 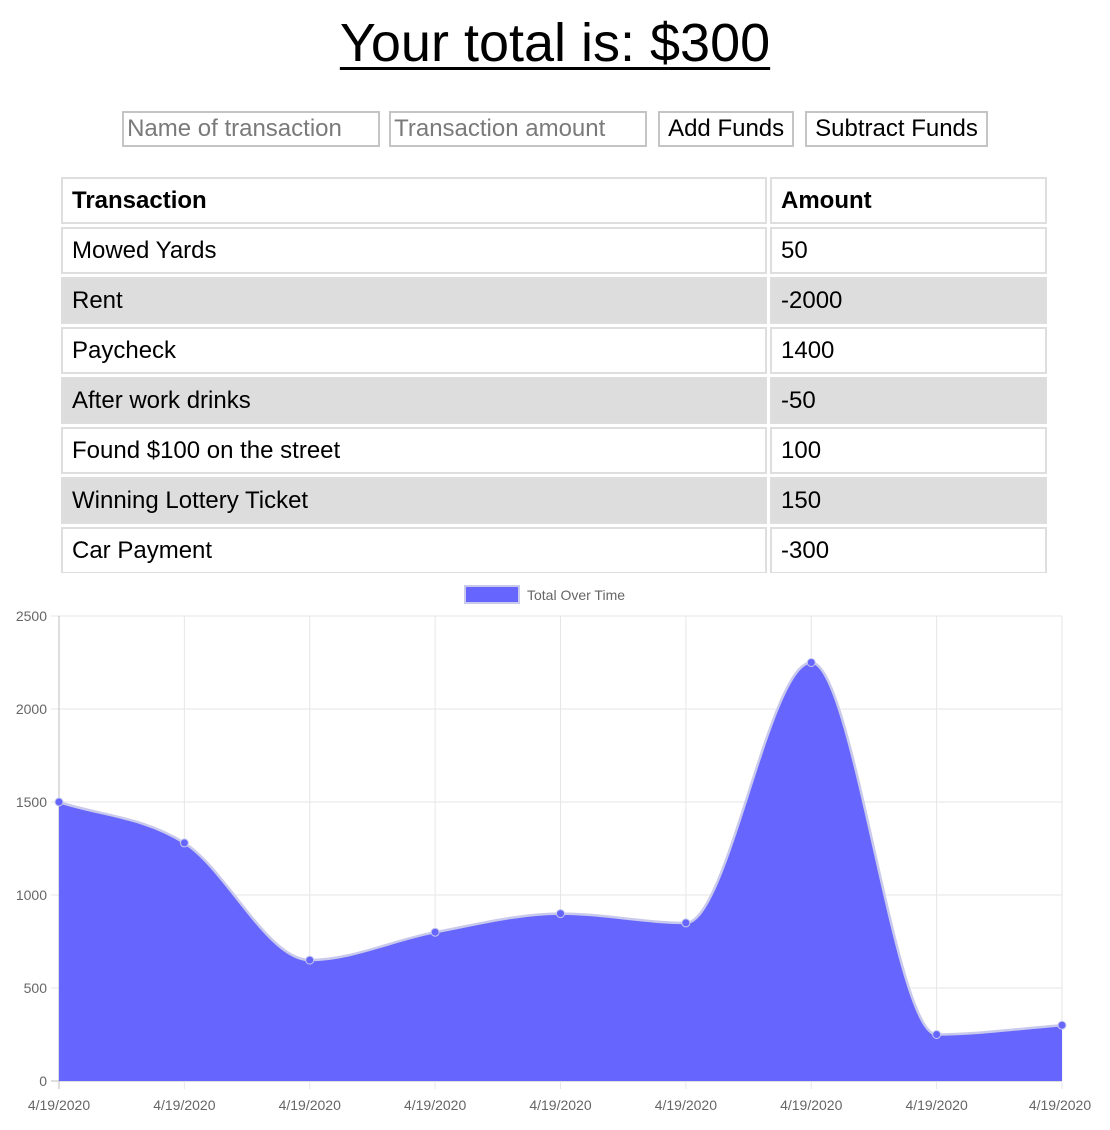 I want to click on table-row: Paycheck 1400, so click(x=554, y=350).